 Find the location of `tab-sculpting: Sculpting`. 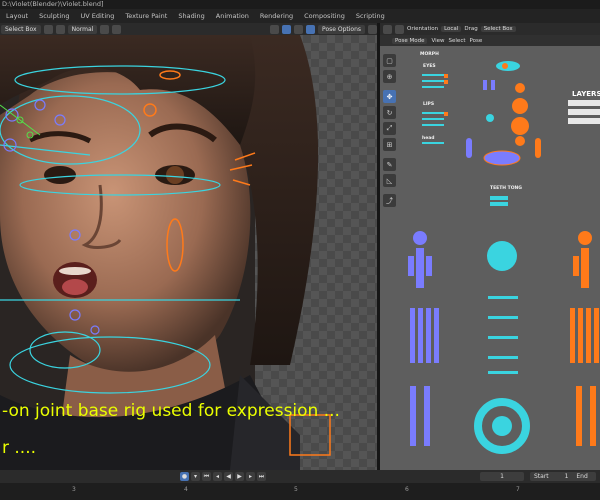

tab-sculpting: Sculpting is located at coordinates (54, 16).